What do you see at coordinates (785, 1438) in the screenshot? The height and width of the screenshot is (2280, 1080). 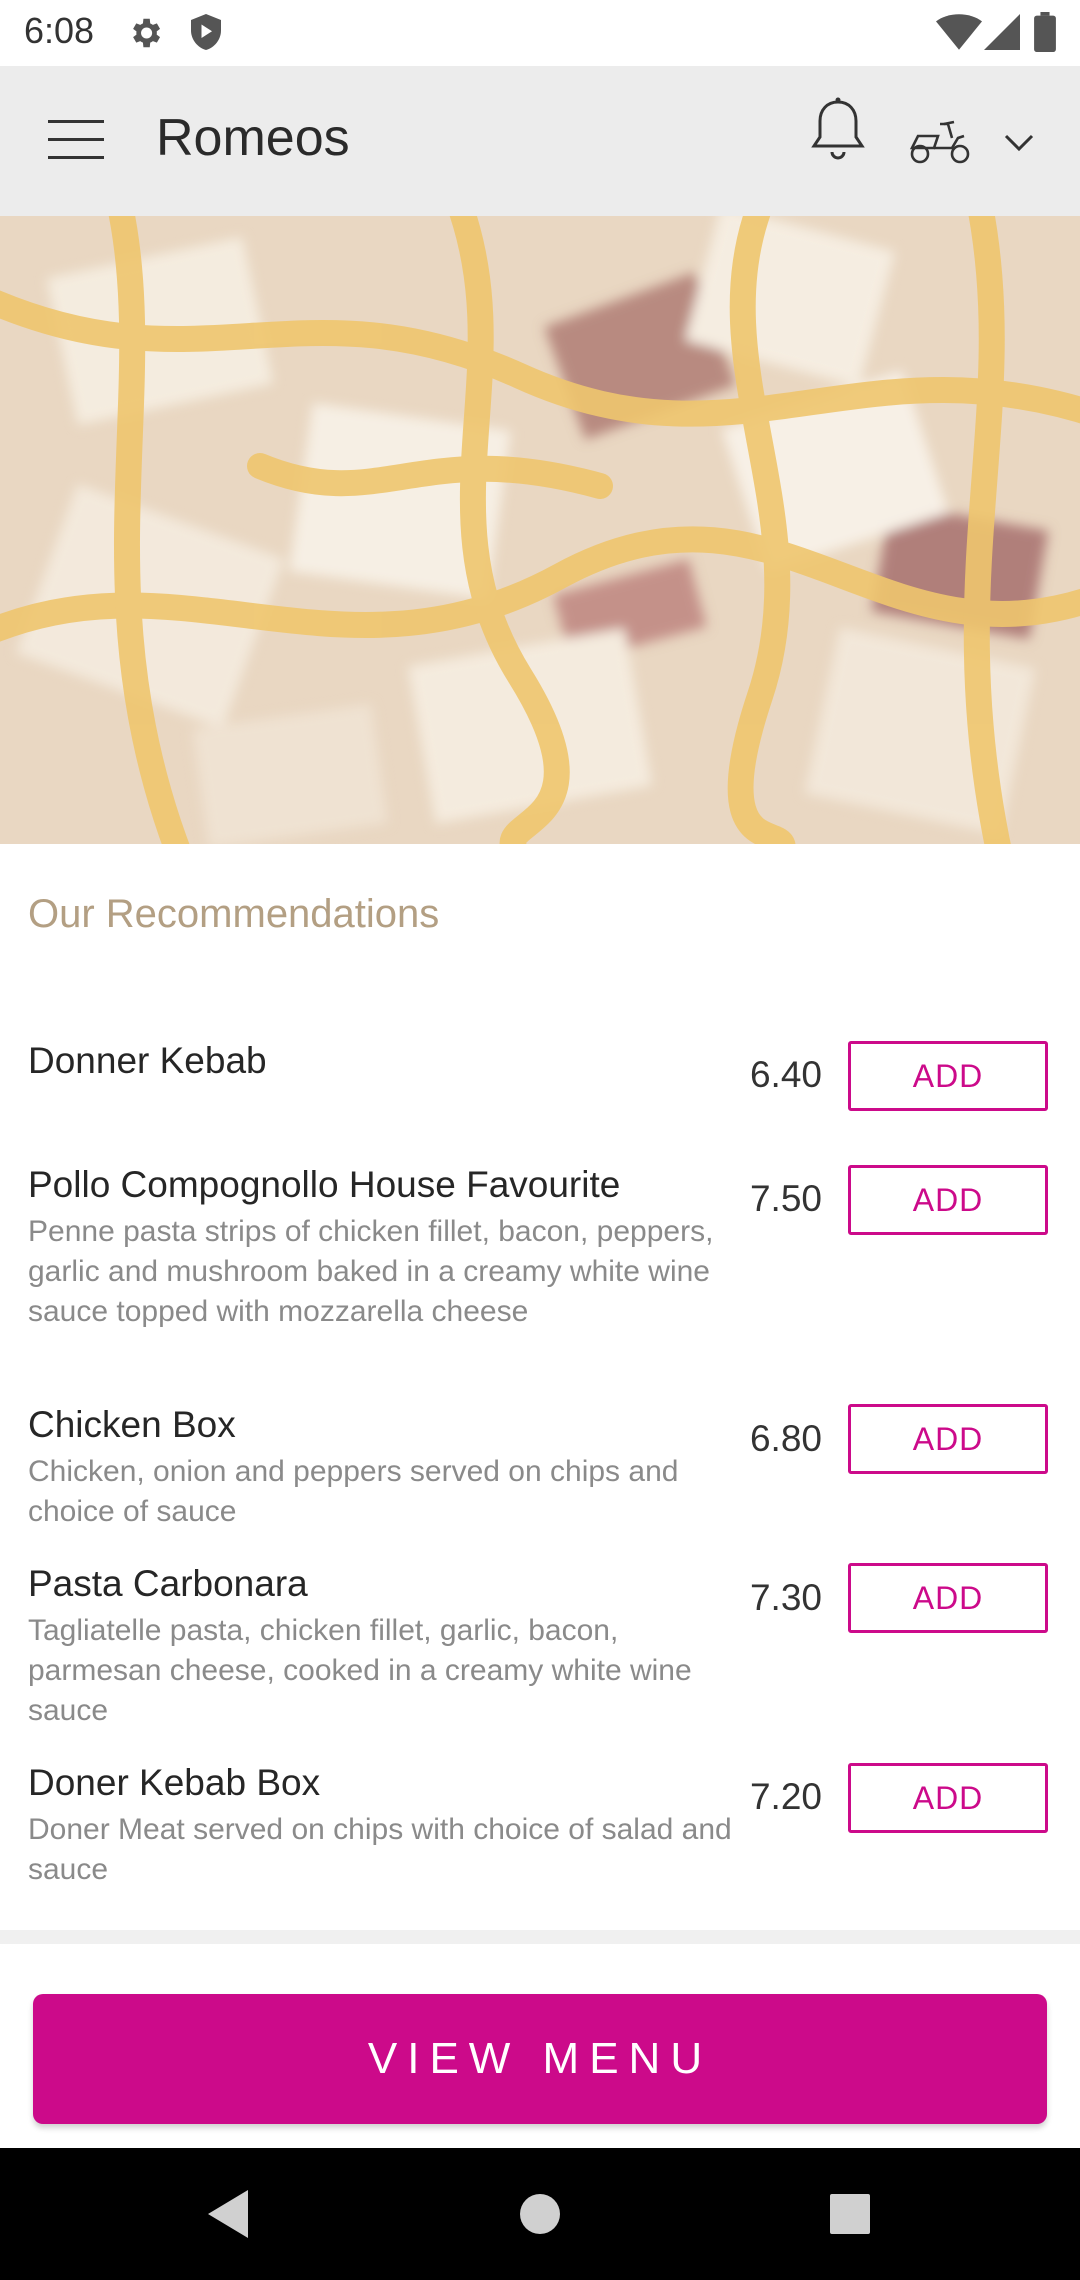 I see `item-price: 6.80` at bounding box center [785, 1438].